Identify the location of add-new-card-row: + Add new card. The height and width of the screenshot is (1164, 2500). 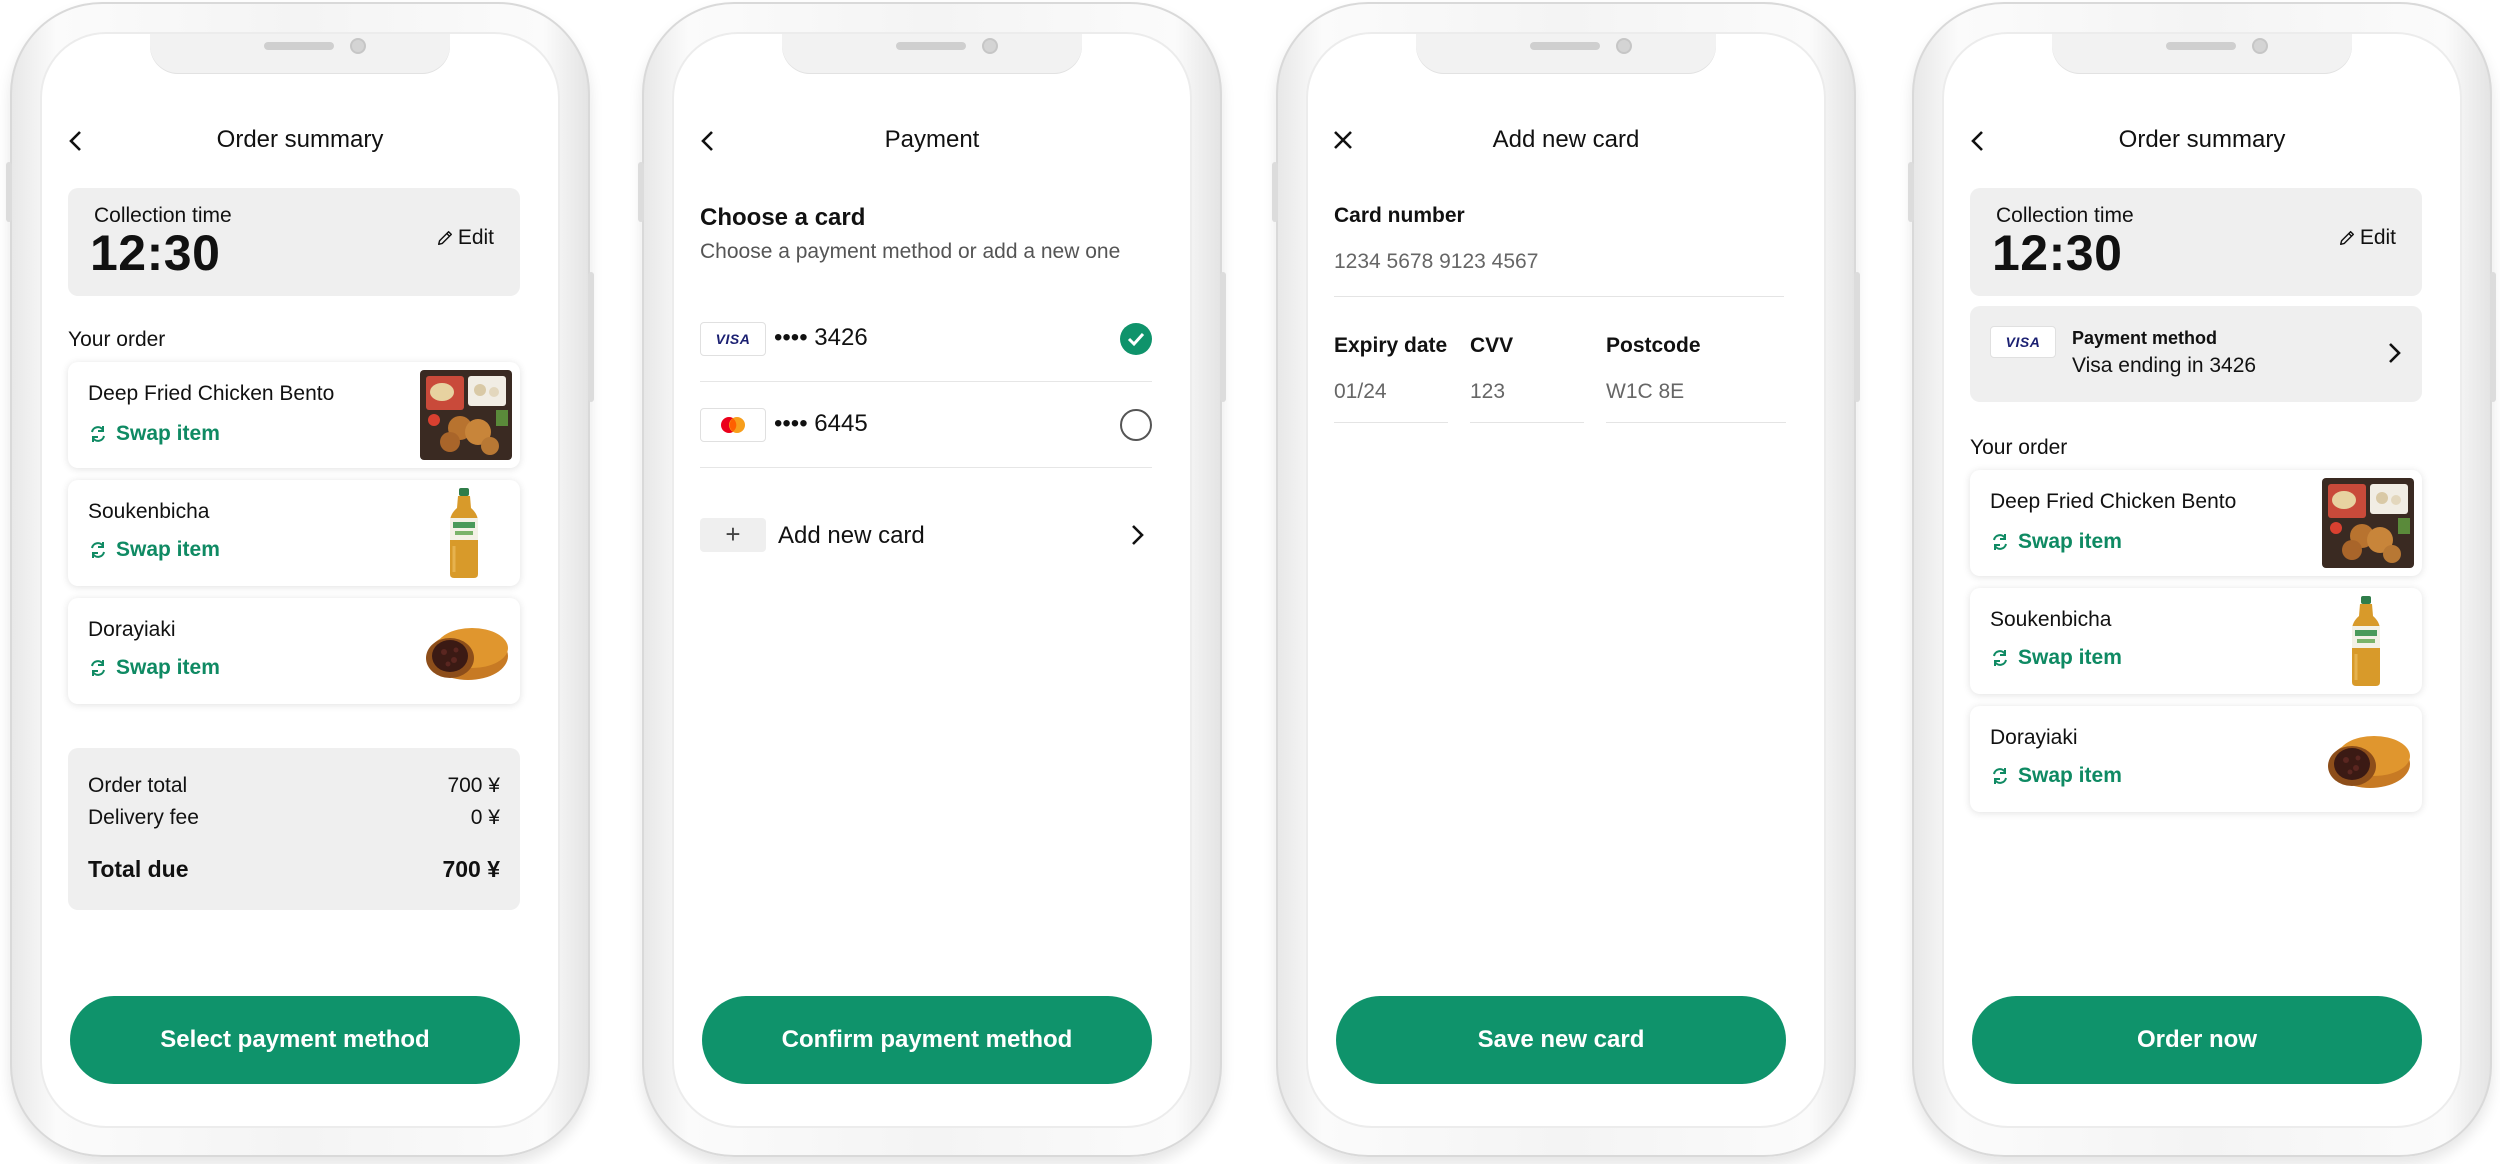
(926, 538).